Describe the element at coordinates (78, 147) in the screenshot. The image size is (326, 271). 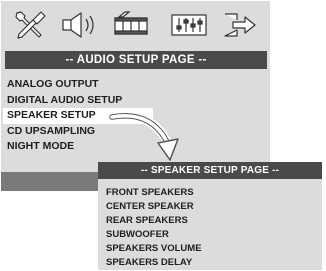
I see `menu-item-night-mode: NIGHT MODE` at that location.